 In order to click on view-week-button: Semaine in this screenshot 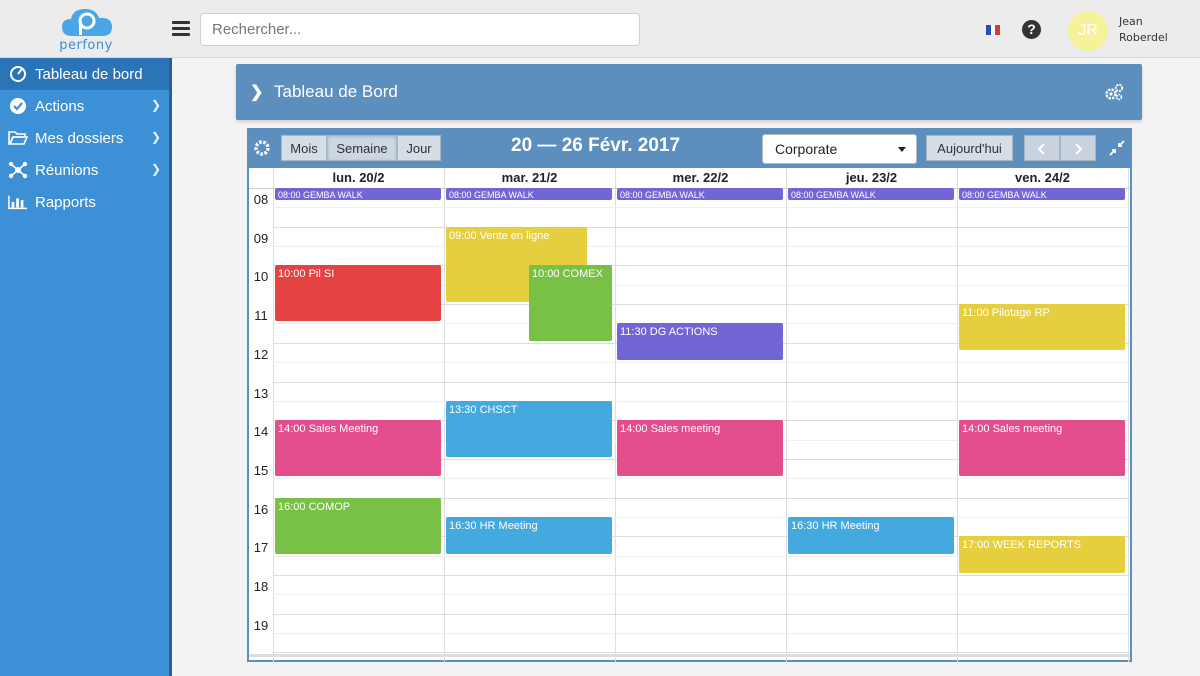, I will do `click(362, 148)`.